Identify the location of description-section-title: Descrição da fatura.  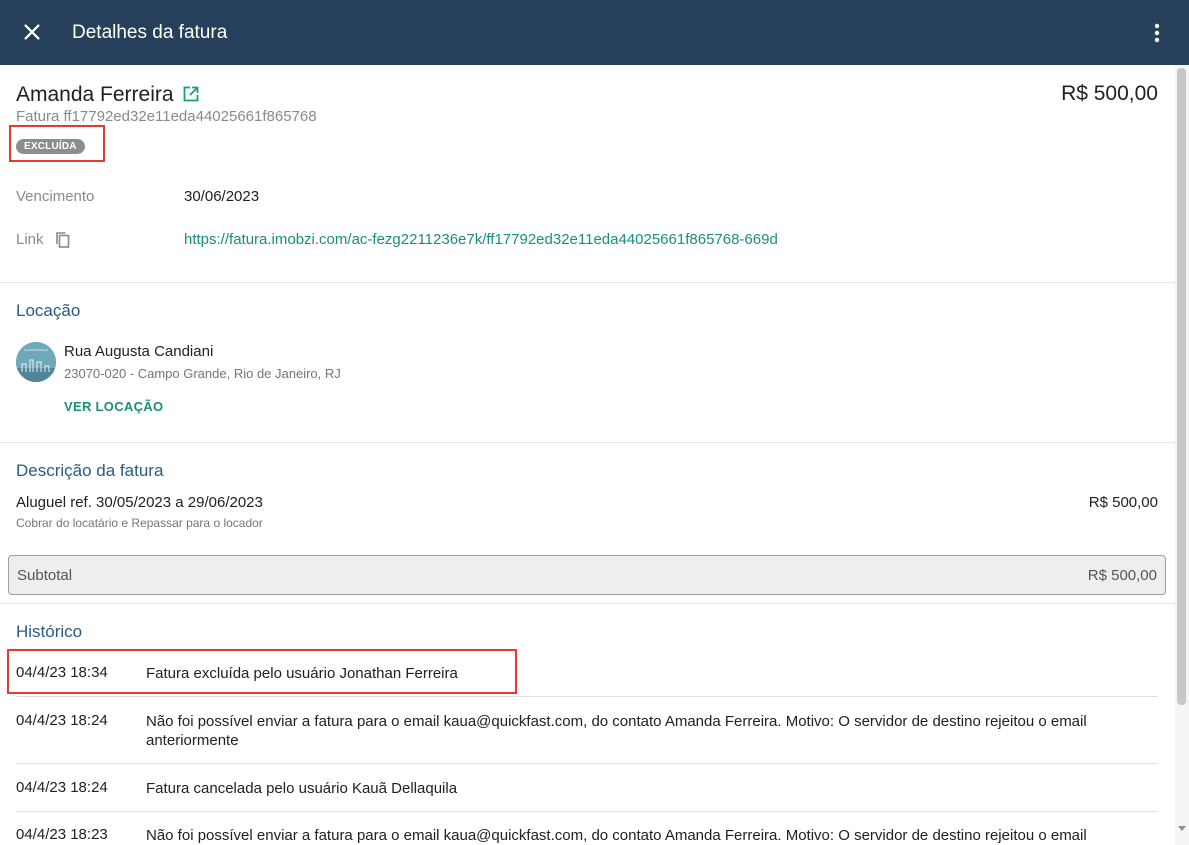
(90, 470).